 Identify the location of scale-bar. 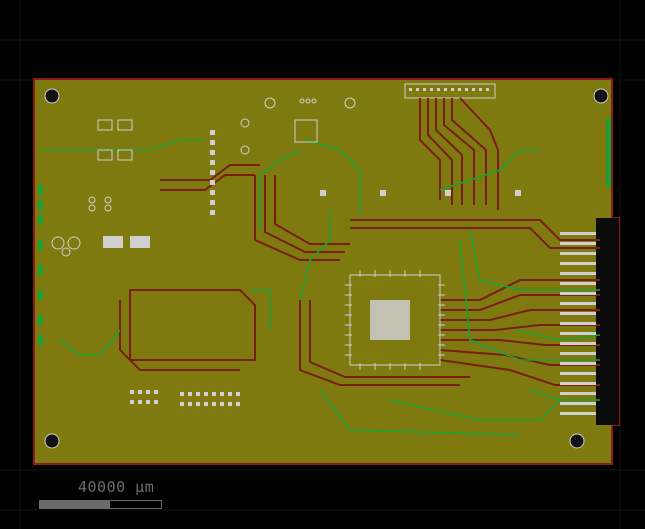
(100, 504).